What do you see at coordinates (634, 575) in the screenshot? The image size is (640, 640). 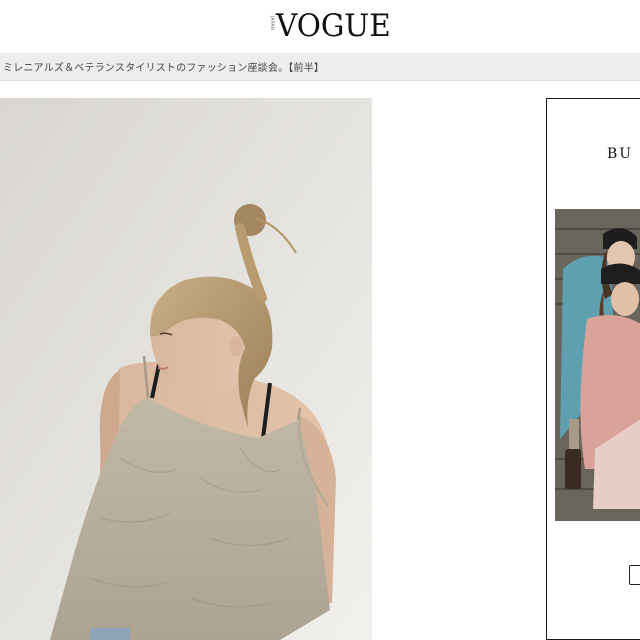 I see `ad-cta-button` at bounding box center [634, 575].